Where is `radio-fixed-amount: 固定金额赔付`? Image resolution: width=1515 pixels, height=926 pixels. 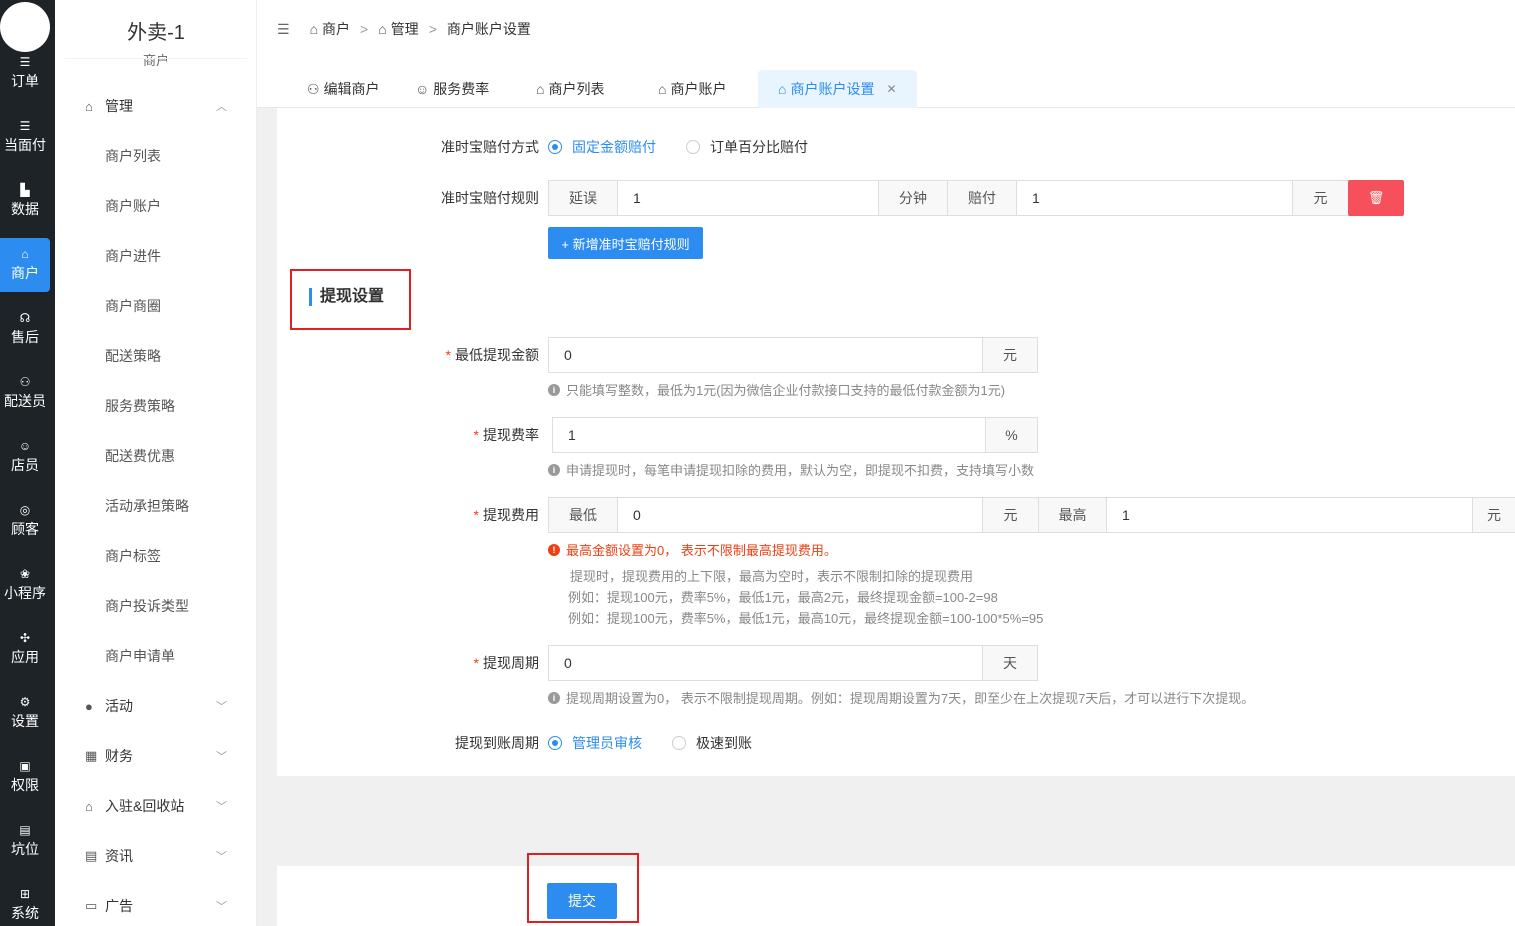 radio-fixed-amount: 固定金额赔付 is located at coordinates (602, 147).